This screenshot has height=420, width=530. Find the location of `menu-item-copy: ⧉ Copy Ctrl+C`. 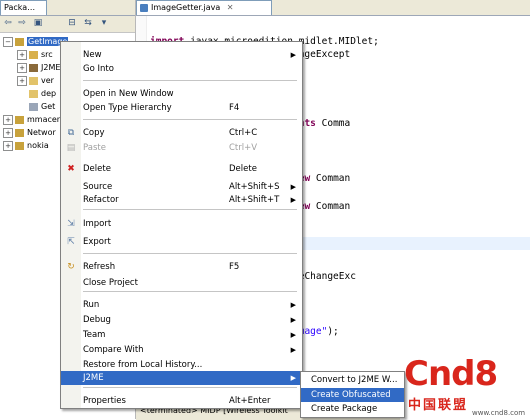

menu-item-copy: ⧉ Copy Ctrl+C is located at coordinates (181, 133).